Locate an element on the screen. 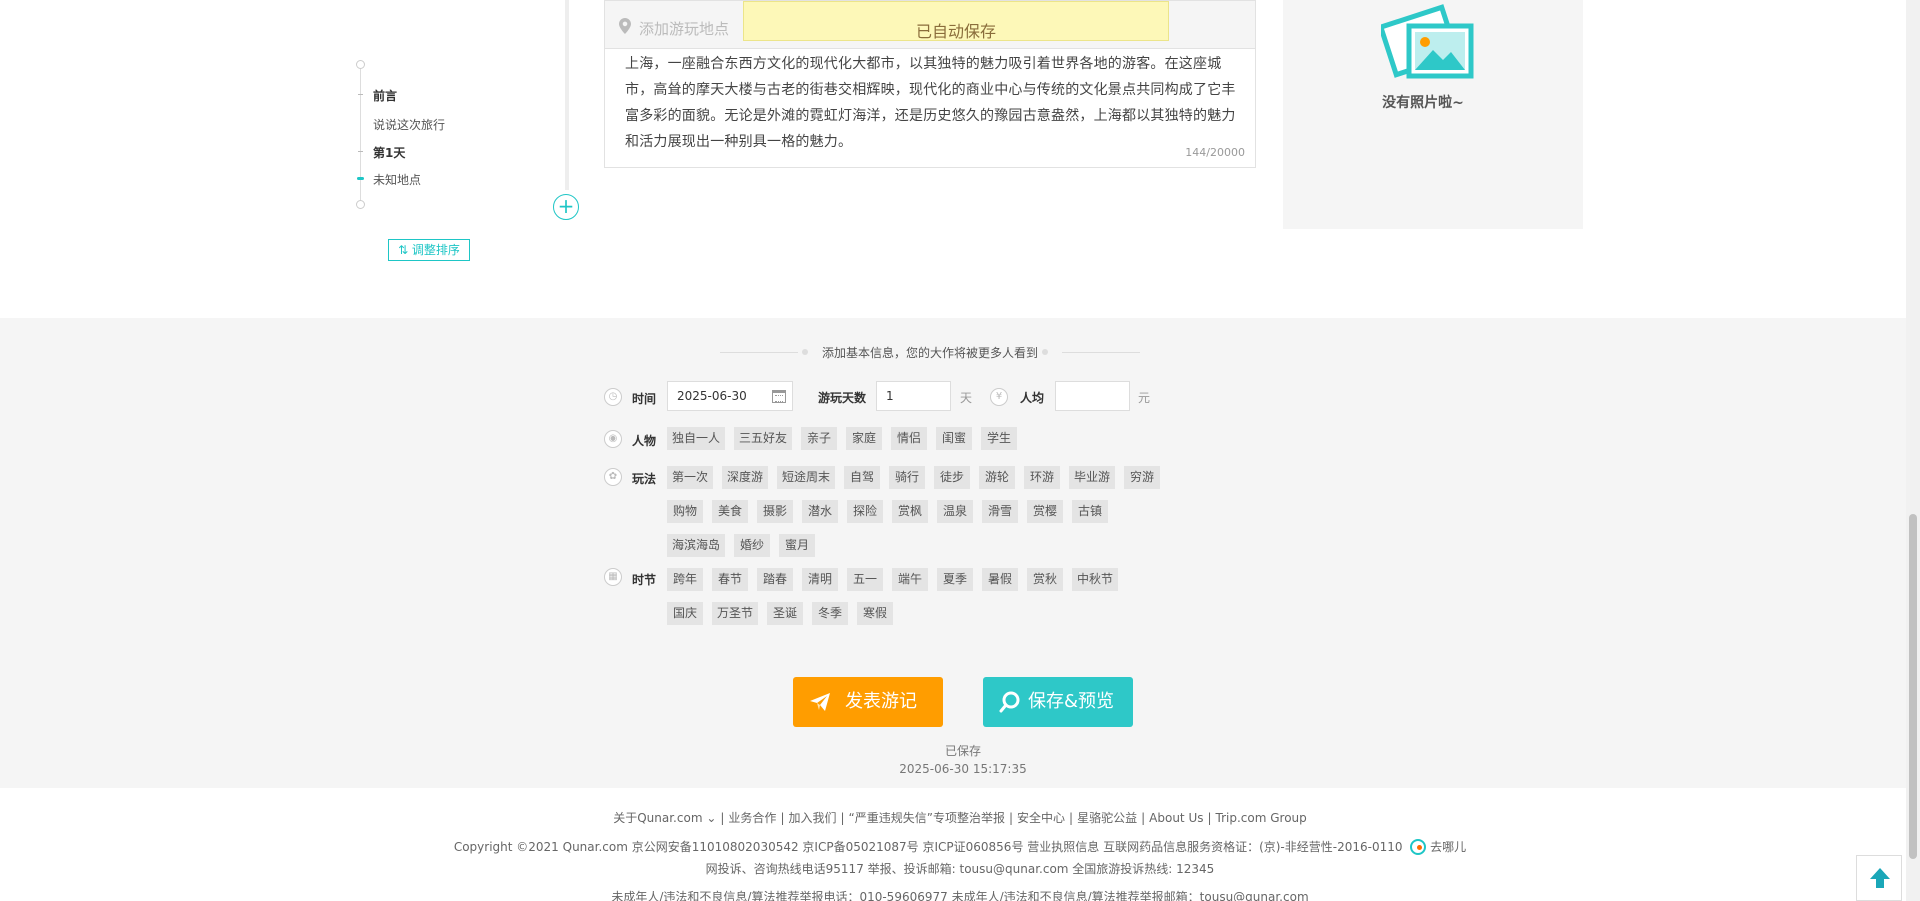 The width and height of the screenshot is (1920, 901). no-photos-text: 没有照片啦~ is located at coordinates (1423, 103).